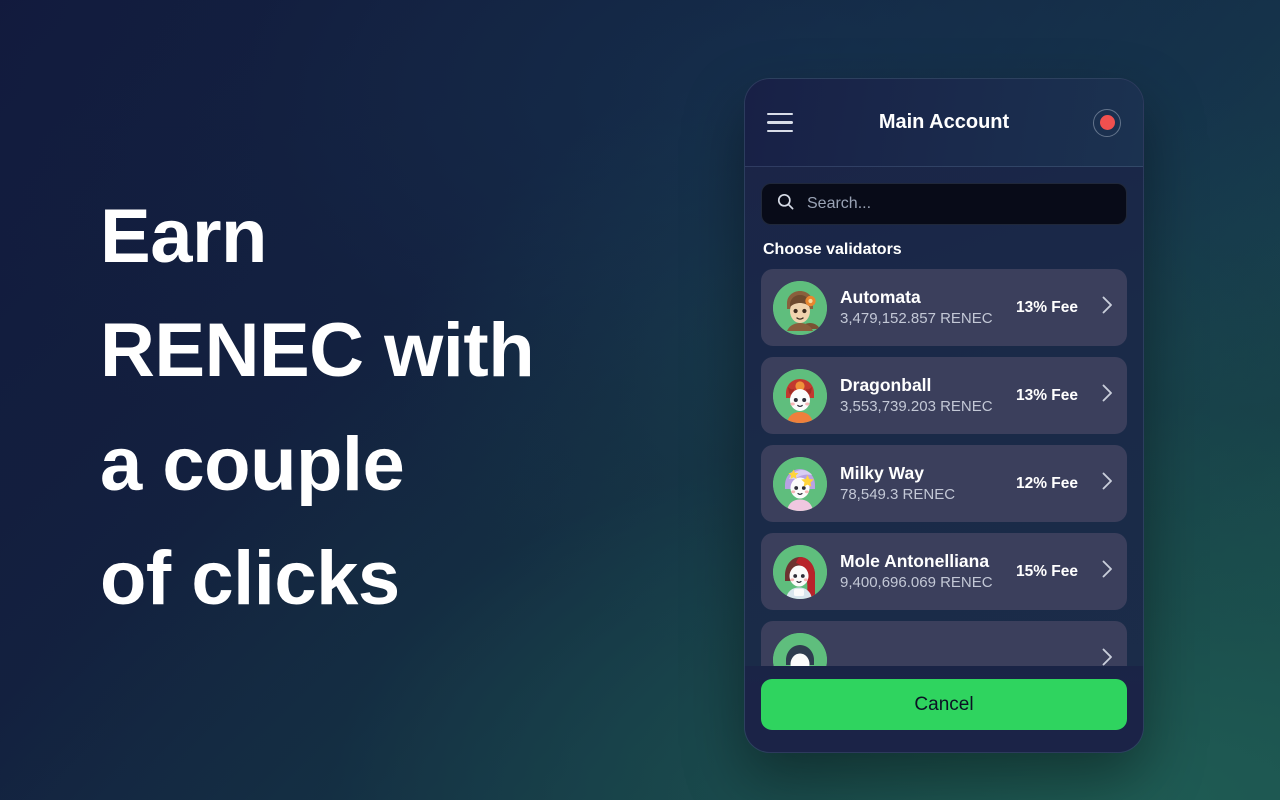  I want to click on record-dot-icon, so click(1107, 122).